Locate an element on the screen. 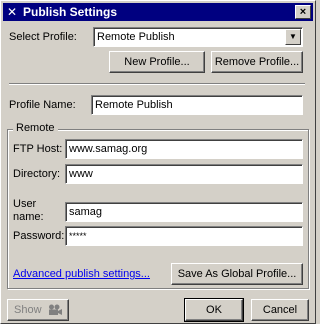  close-button: × is located at coordinates (303, 12).